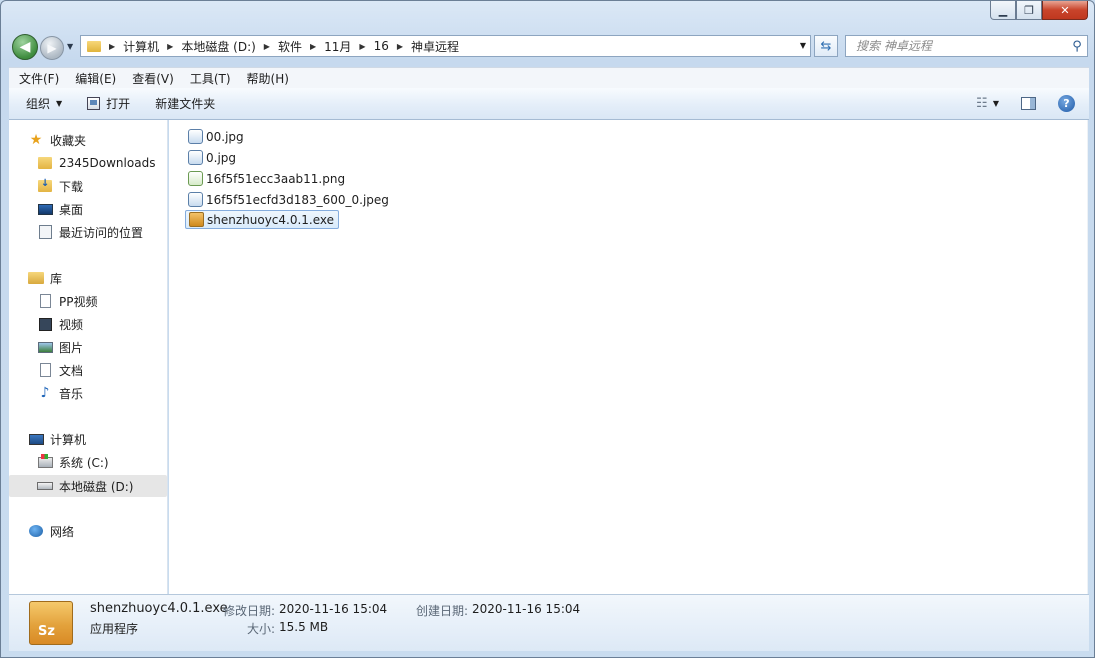 The image size is (1095, 658). What do you see at coordinates (1065, 10) in the screenshot?
I see `close-button: ✕` at bounding box center [1065, 10].